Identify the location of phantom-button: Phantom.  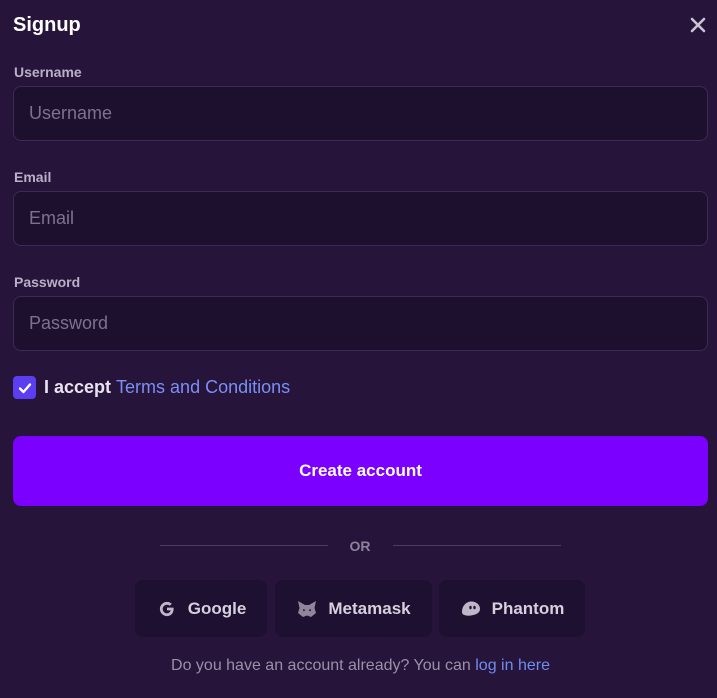
(512, 608).